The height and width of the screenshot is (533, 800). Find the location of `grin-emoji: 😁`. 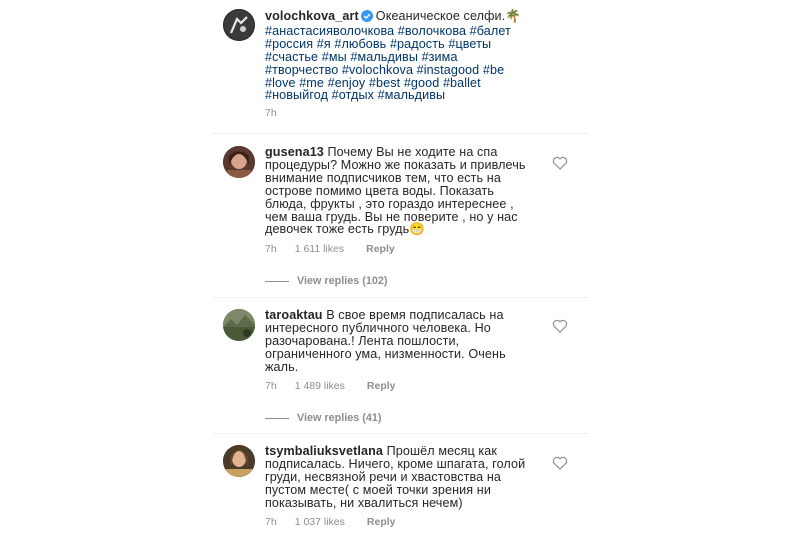

grin-emoji: 😁 is located at coordinates (417, 229).